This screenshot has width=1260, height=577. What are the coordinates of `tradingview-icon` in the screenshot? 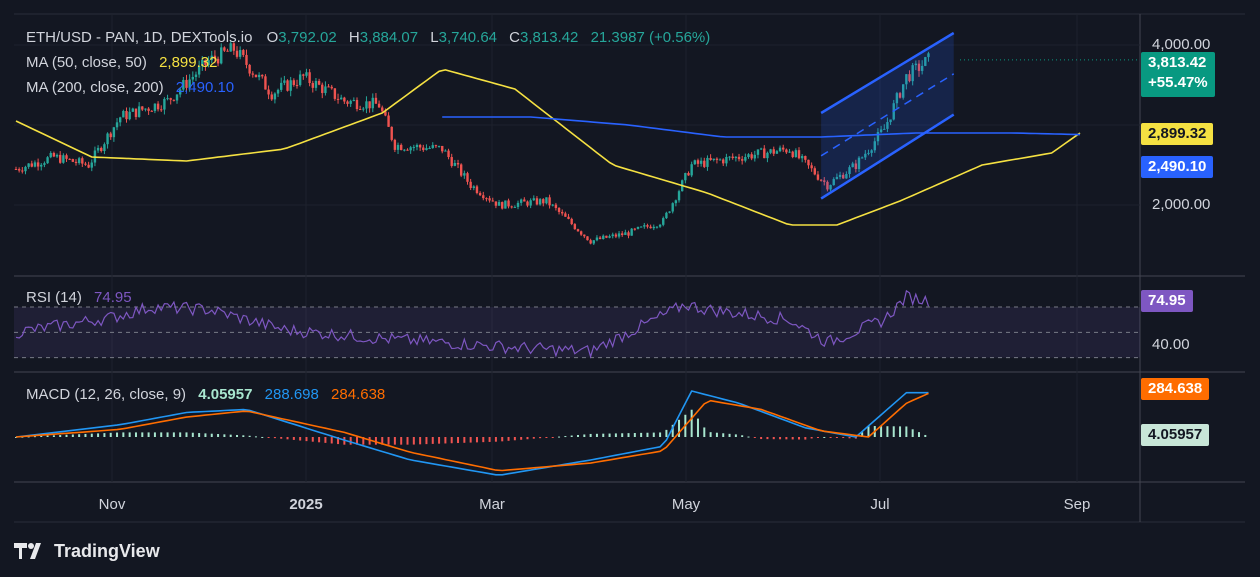 It's located at (27, 551).